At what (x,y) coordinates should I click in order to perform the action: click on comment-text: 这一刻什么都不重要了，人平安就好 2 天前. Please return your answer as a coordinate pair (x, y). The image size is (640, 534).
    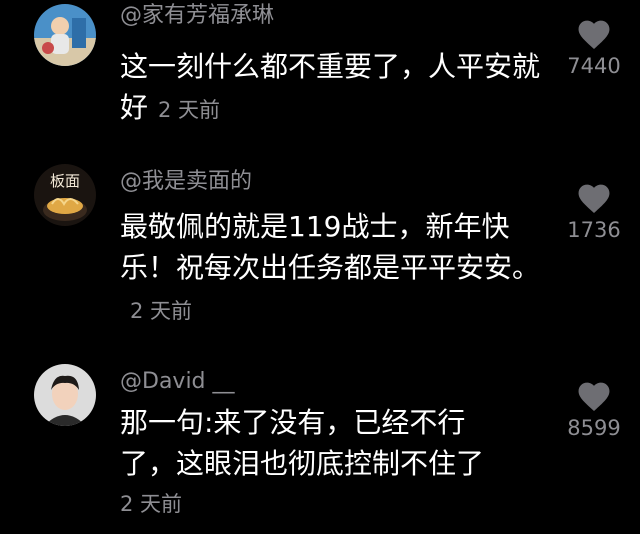
    Looking at the image, I should click on (330, 88).